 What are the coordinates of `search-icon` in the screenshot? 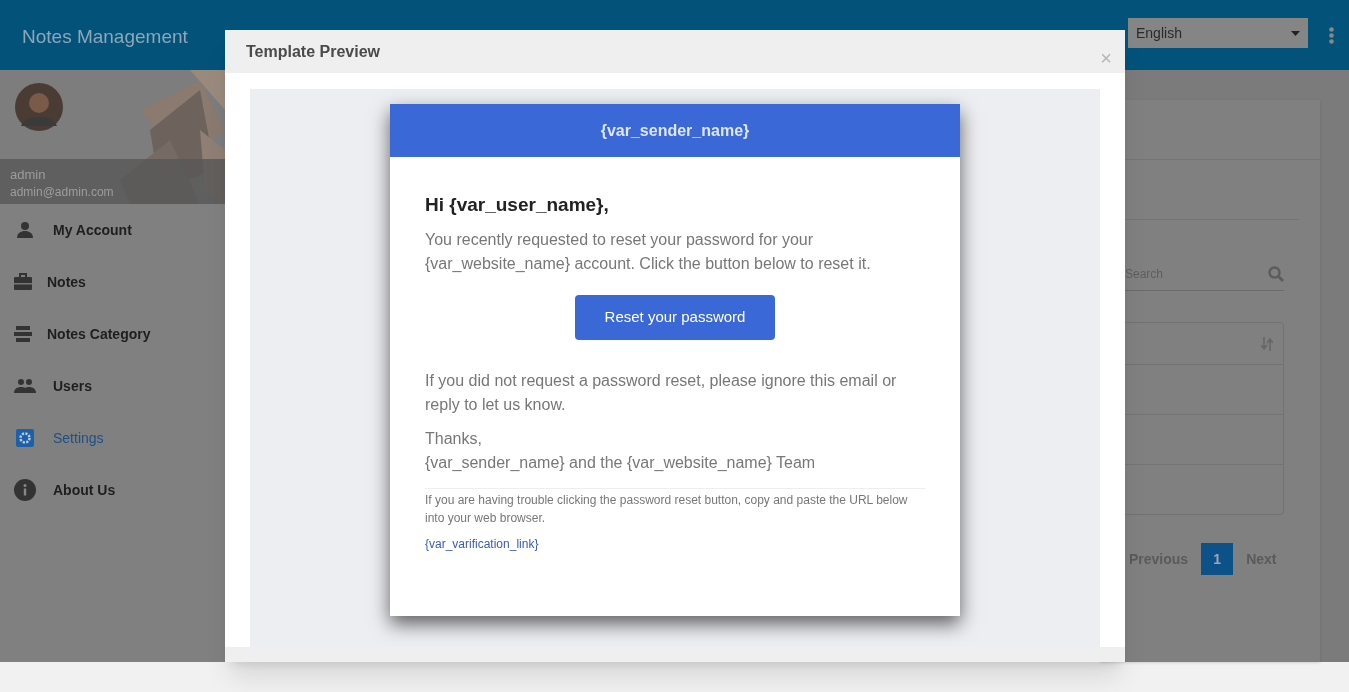 It's located at (1276, 274).